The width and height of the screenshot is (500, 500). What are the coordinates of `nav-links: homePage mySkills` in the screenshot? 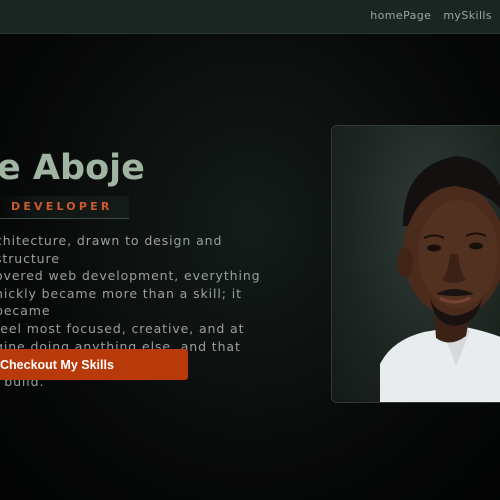 It's located at (431, 15).